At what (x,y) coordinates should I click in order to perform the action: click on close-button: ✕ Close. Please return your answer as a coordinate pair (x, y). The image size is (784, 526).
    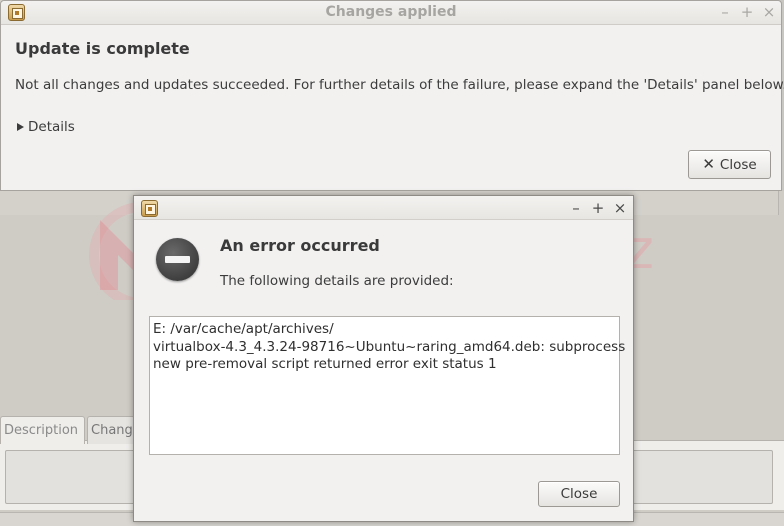
    Looking at the image, I should click on (729, 164).